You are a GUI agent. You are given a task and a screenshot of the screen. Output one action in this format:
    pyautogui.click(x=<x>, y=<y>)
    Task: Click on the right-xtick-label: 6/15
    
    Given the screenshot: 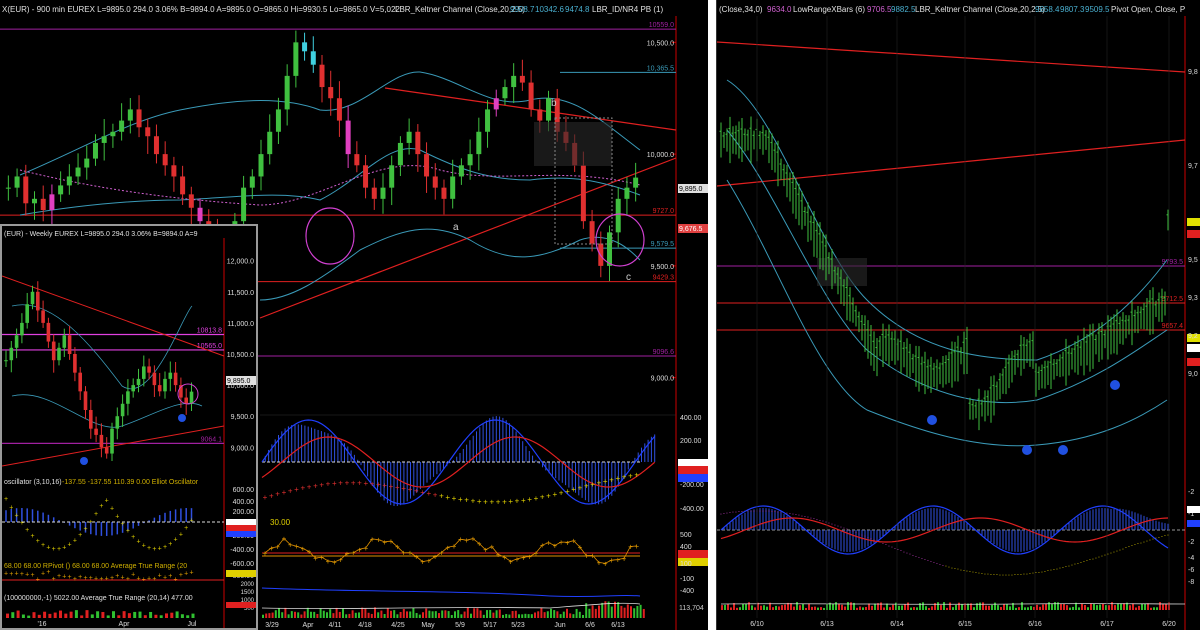 What is the action you would take?
    pyautogui.click(x=965, y=624)
    